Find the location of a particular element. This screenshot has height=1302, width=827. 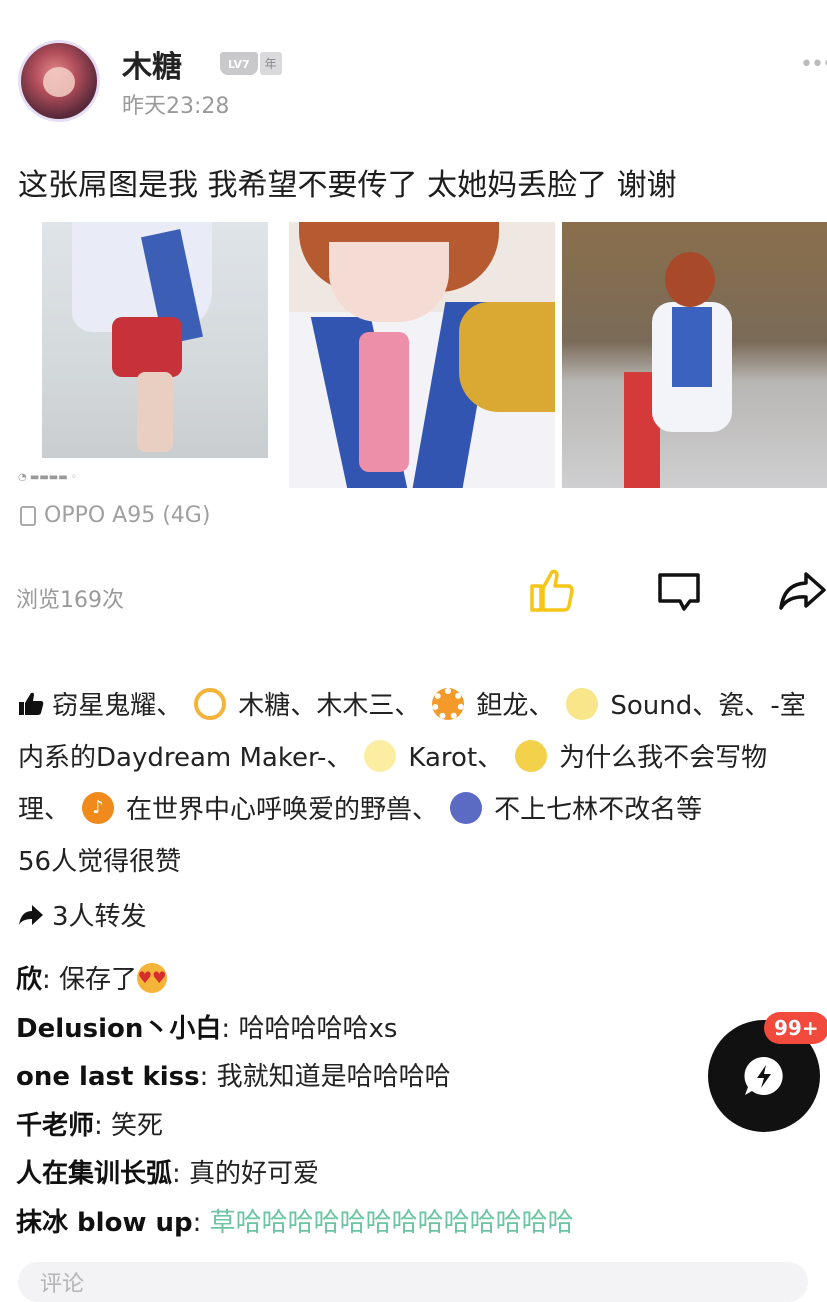

comment-item: 抹冰 blow up: 草哈哈哈哈哈哈哈哈哈哈哈哈哈 is located at coordinates (295, 1223).